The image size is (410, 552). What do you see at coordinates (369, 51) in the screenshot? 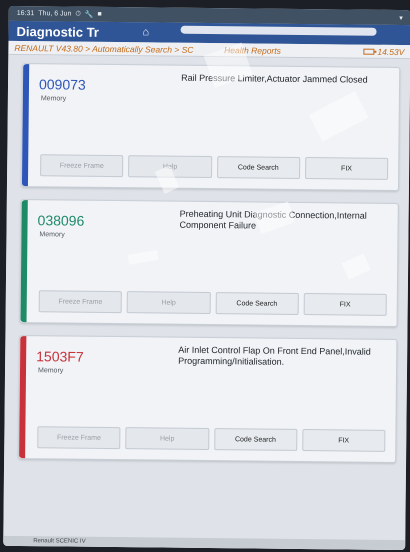
I see `battery-icon` at bounding box center [369, 51].